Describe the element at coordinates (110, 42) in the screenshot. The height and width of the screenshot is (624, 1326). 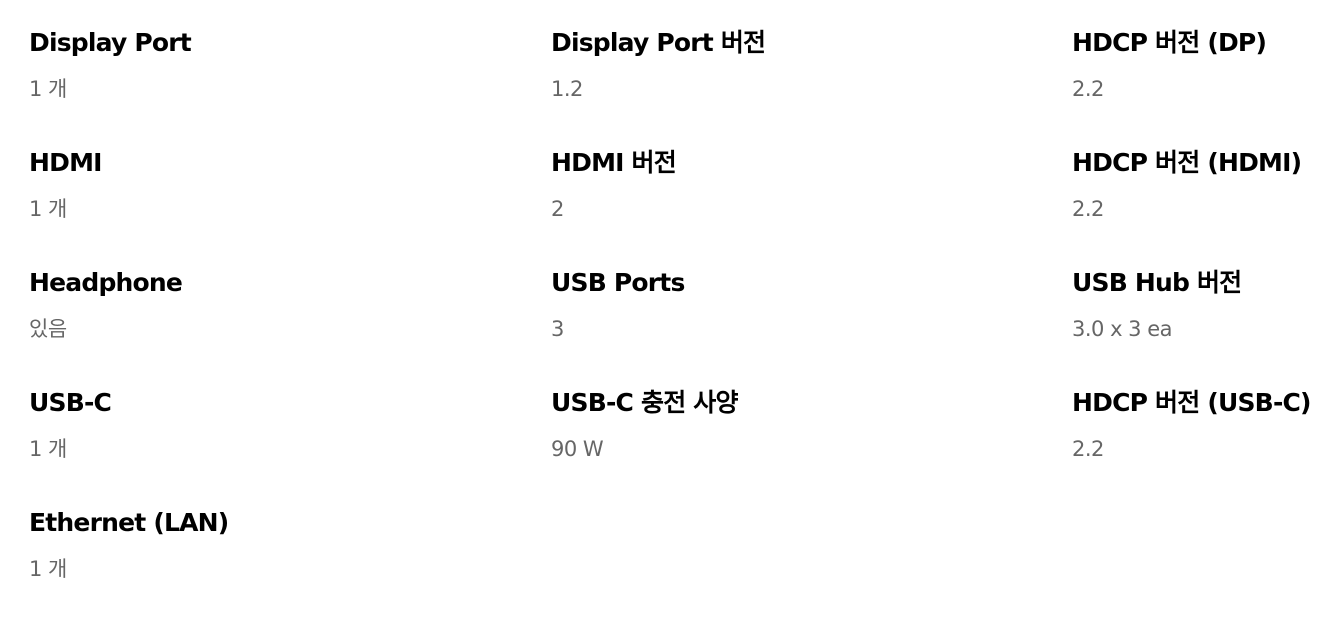
I see `spec-label: Display Port` at that location.